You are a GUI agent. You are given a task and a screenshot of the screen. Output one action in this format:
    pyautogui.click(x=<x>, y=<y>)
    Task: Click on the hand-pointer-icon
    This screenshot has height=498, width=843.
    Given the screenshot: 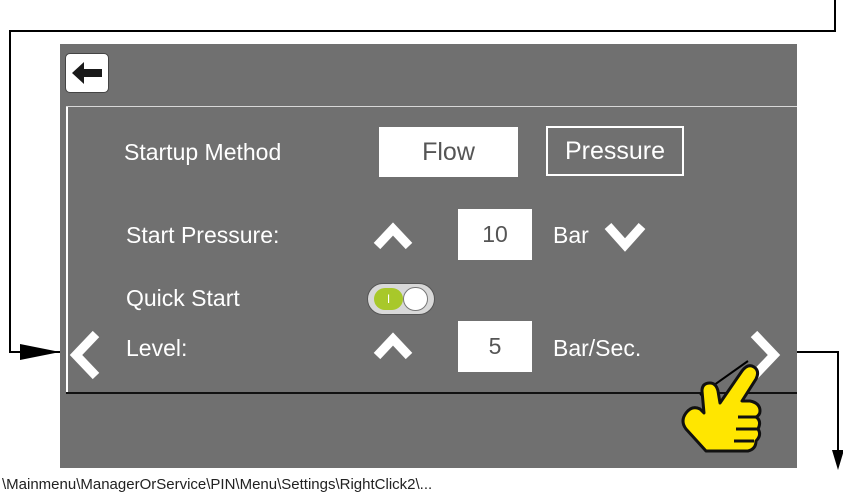 What is the action you would take?
    pyautogui.click(x=721, y=408)
    